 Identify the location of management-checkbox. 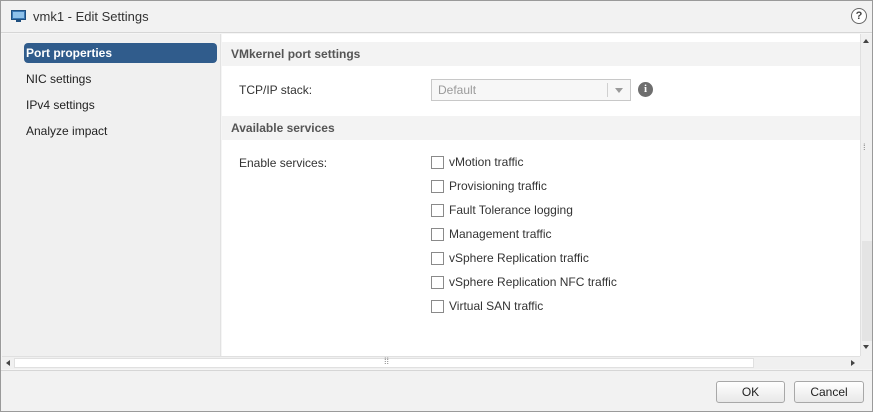
(437, 234).